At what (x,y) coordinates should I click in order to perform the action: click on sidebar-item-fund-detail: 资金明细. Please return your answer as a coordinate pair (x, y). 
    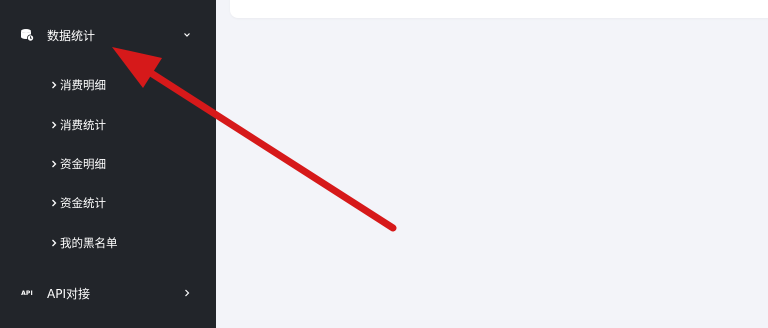
    Looking at the image, I should click on (108, 164).